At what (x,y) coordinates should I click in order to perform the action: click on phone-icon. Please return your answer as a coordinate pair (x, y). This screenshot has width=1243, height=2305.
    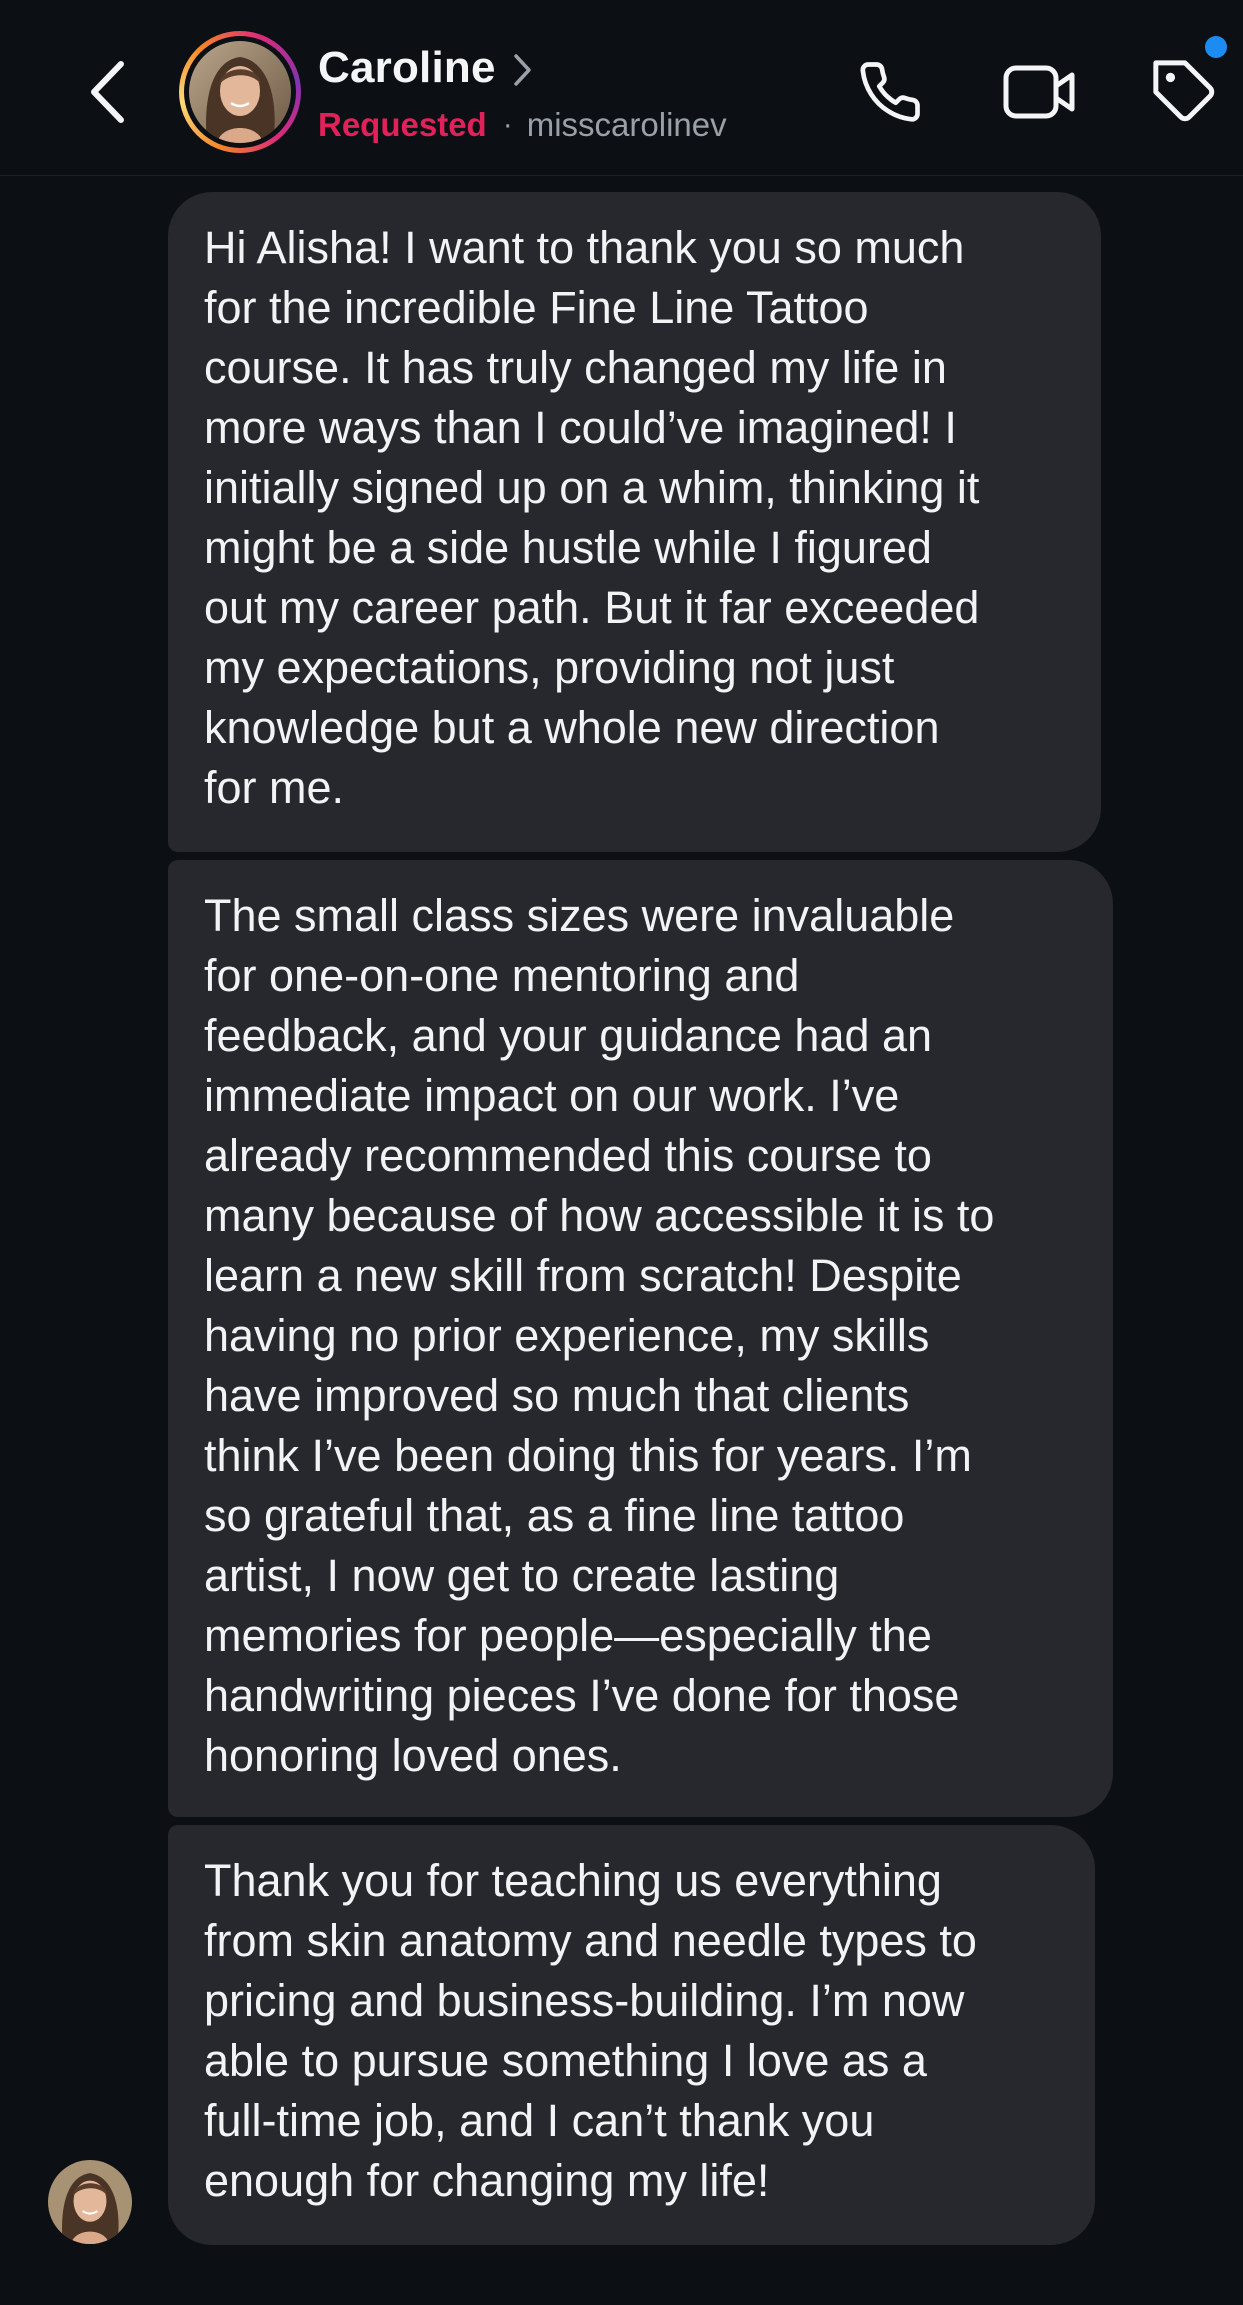
    Looking at the image, I should click on (890, 92).